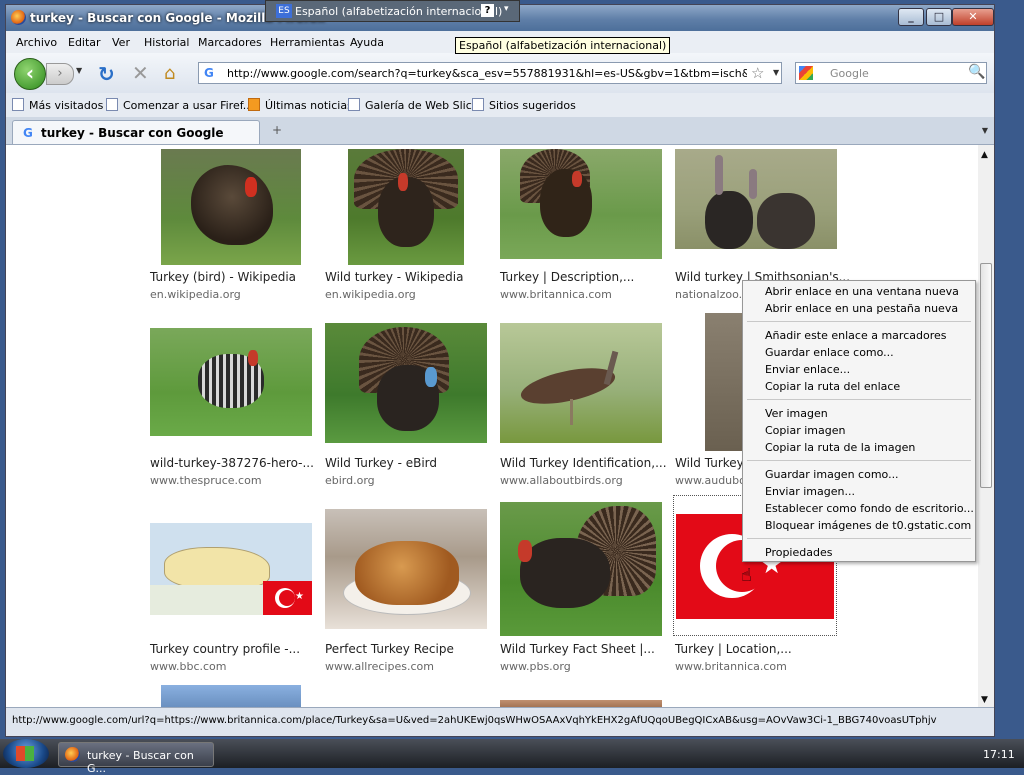 This screenshot has height=775, width=1024. Describe the element at coordinates (28, 133) in the screenshot. I see `google-favicon-icon: G` at that location.